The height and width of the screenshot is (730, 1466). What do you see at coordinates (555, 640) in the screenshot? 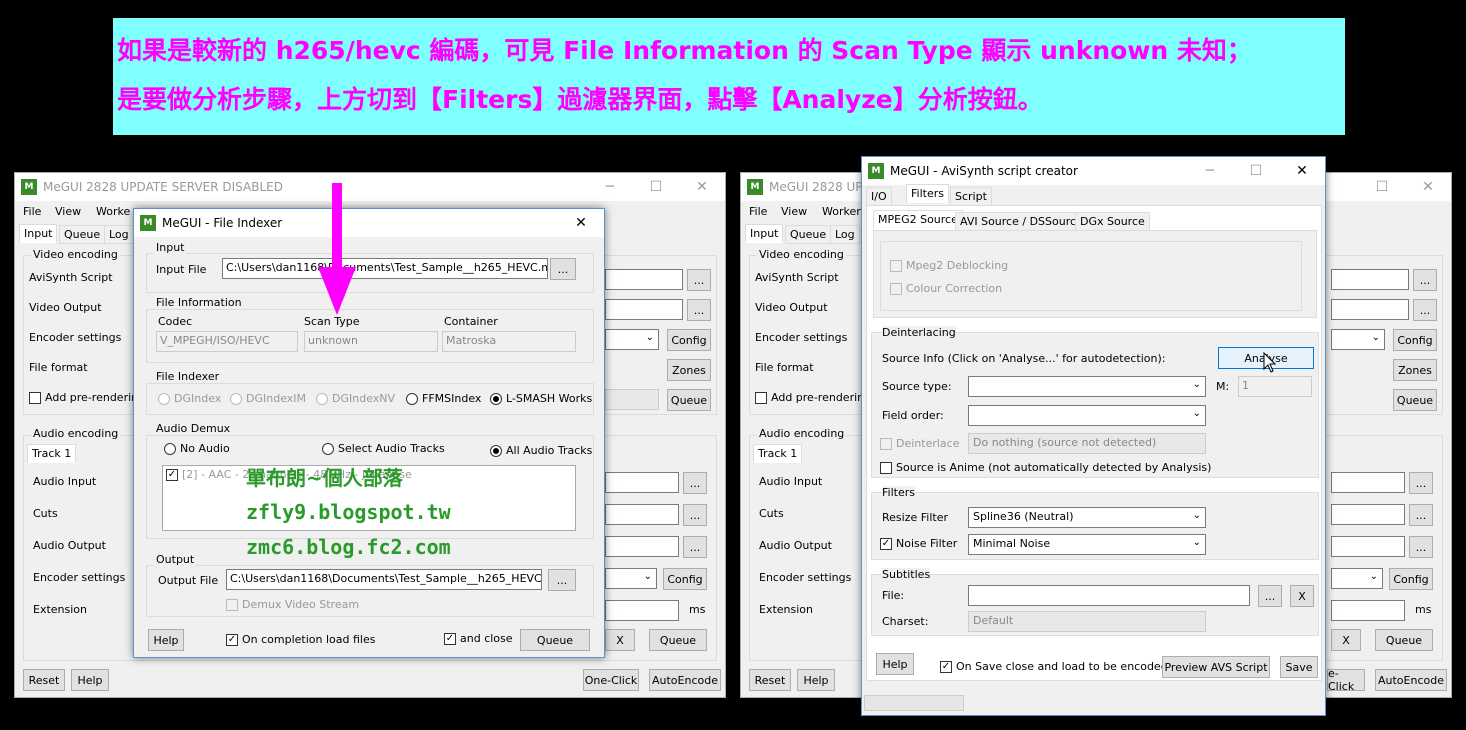
I see `indexer-queue-button: Queue` at bounding box center [555, 640].